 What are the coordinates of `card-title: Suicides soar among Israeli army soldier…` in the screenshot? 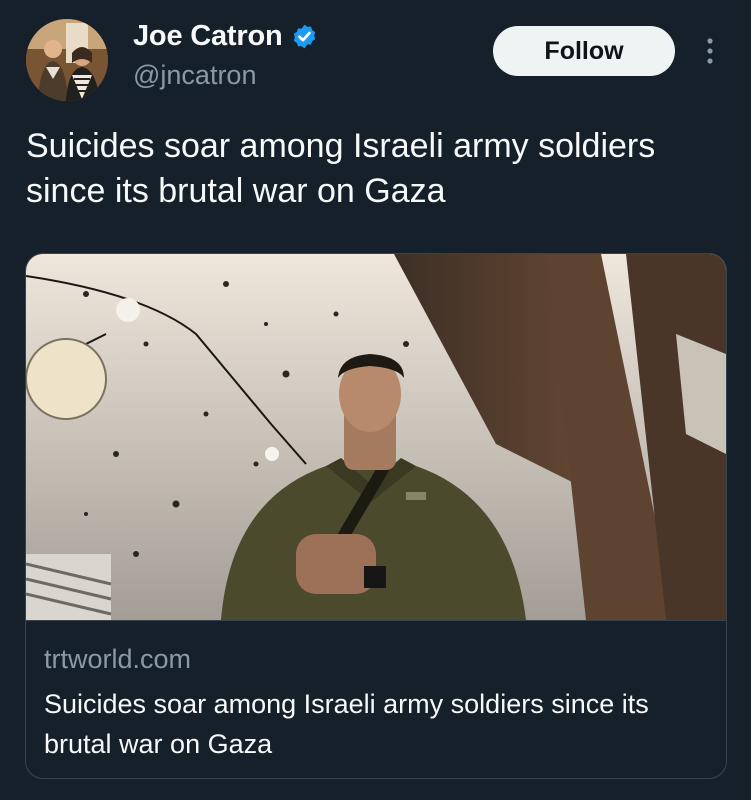 It's located at (346, 724).